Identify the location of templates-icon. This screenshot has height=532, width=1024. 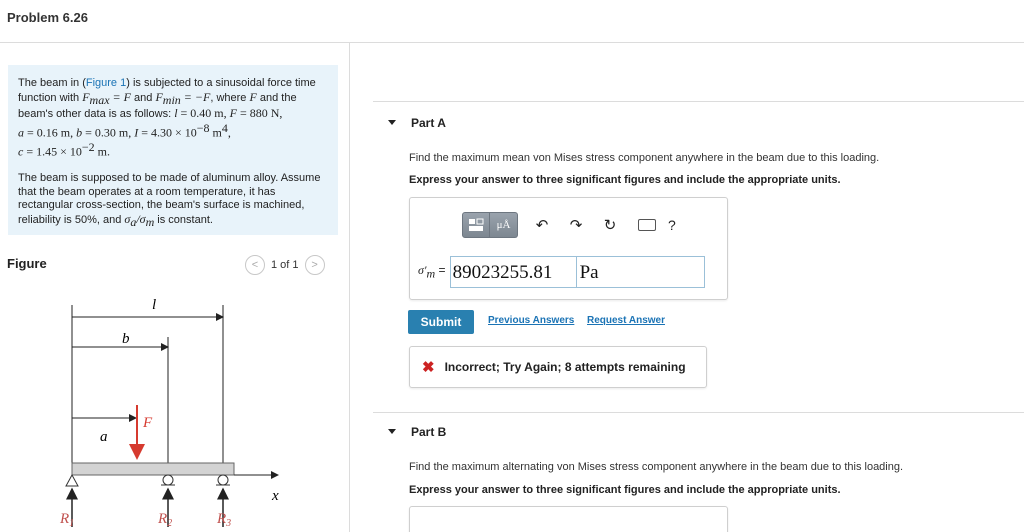
(476, 225).